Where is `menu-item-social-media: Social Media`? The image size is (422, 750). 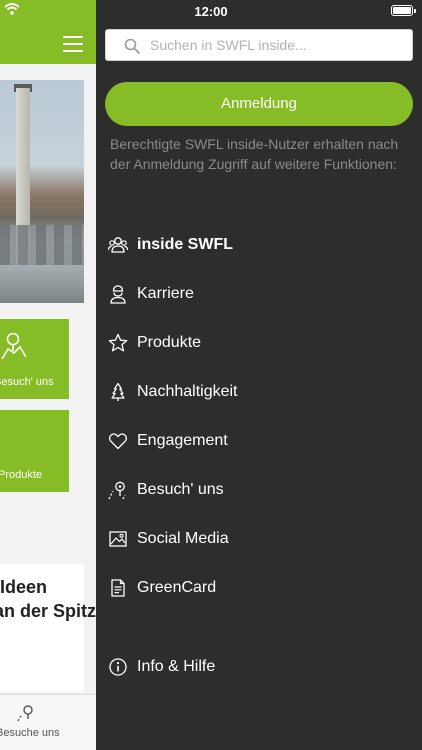 menu-item-social-media: Social Media is located at coordinates (259, 538).